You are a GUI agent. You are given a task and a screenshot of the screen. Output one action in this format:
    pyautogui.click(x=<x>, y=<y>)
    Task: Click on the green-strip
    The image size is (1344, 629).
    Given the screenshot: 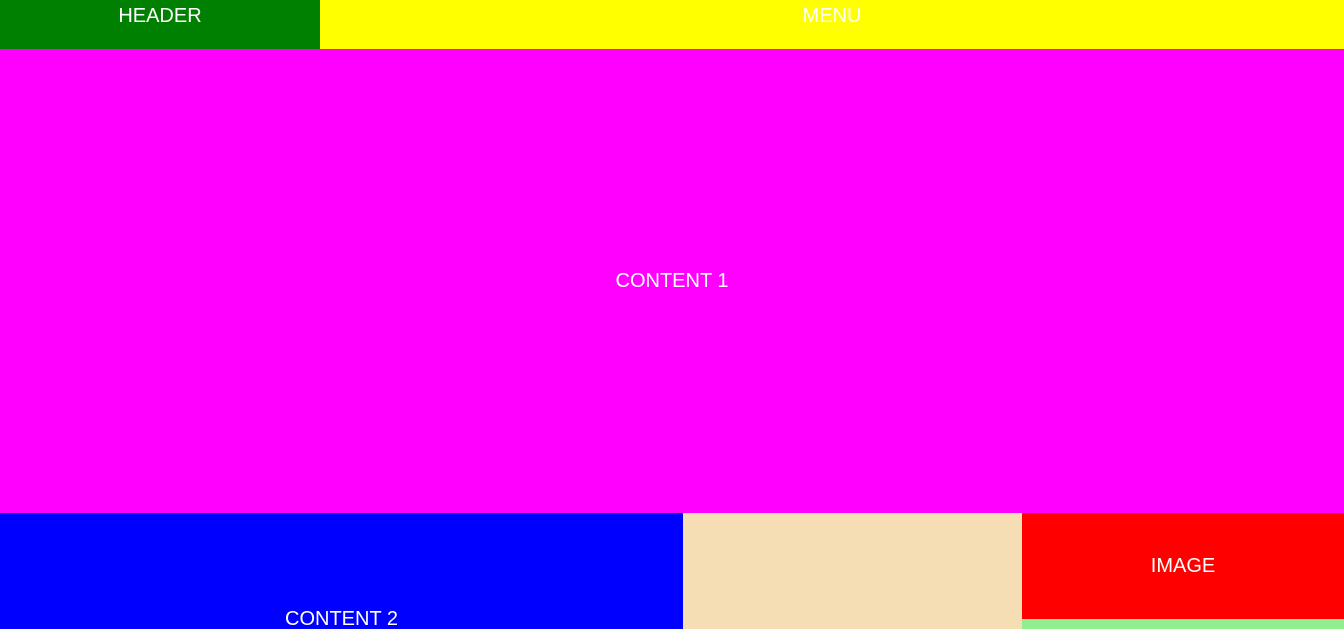 What is the action you would take?
    pyautogui.click(x=1183, y=624)
    